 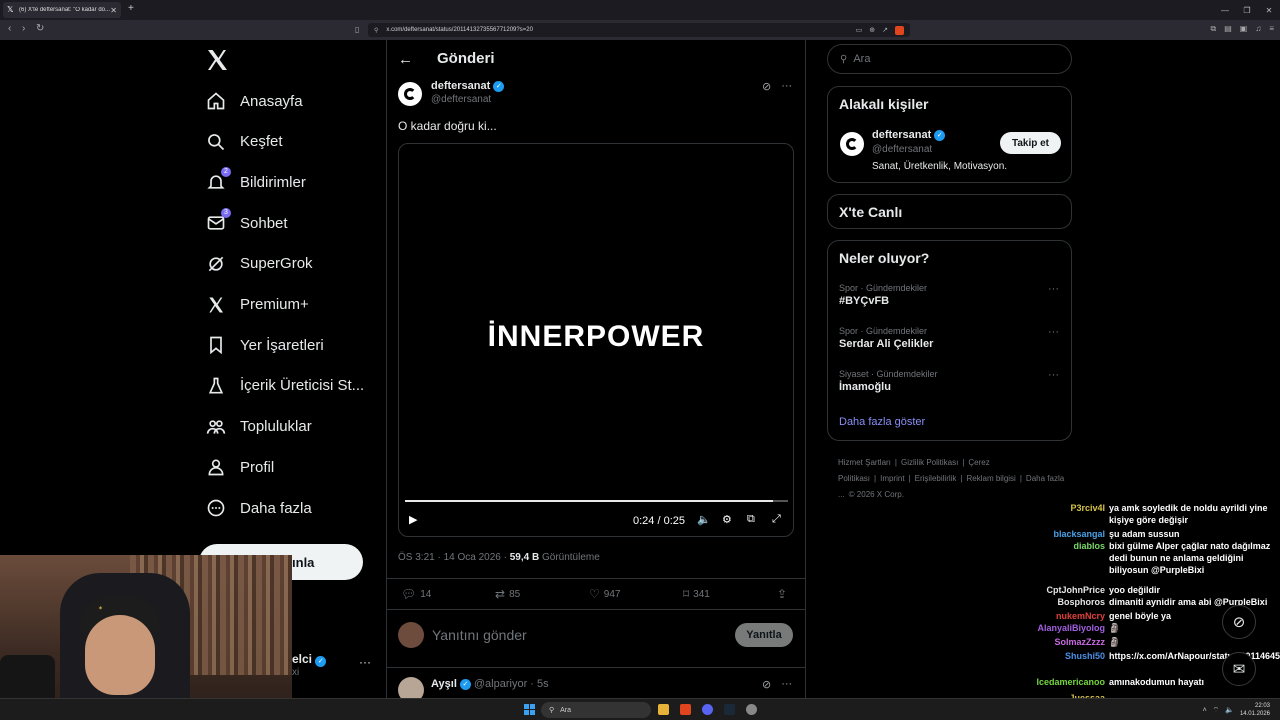 I want to click on footer-link: Reklam bilgisi, so click(x=990, y=478).